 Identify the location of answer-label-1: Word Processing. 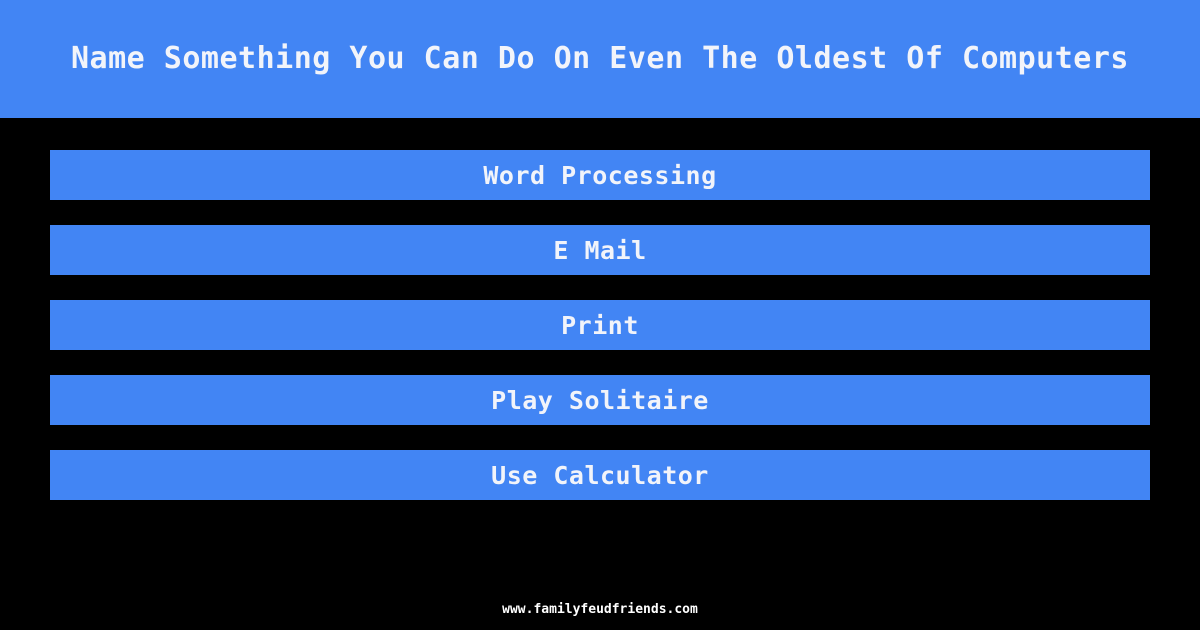
(600, 175).